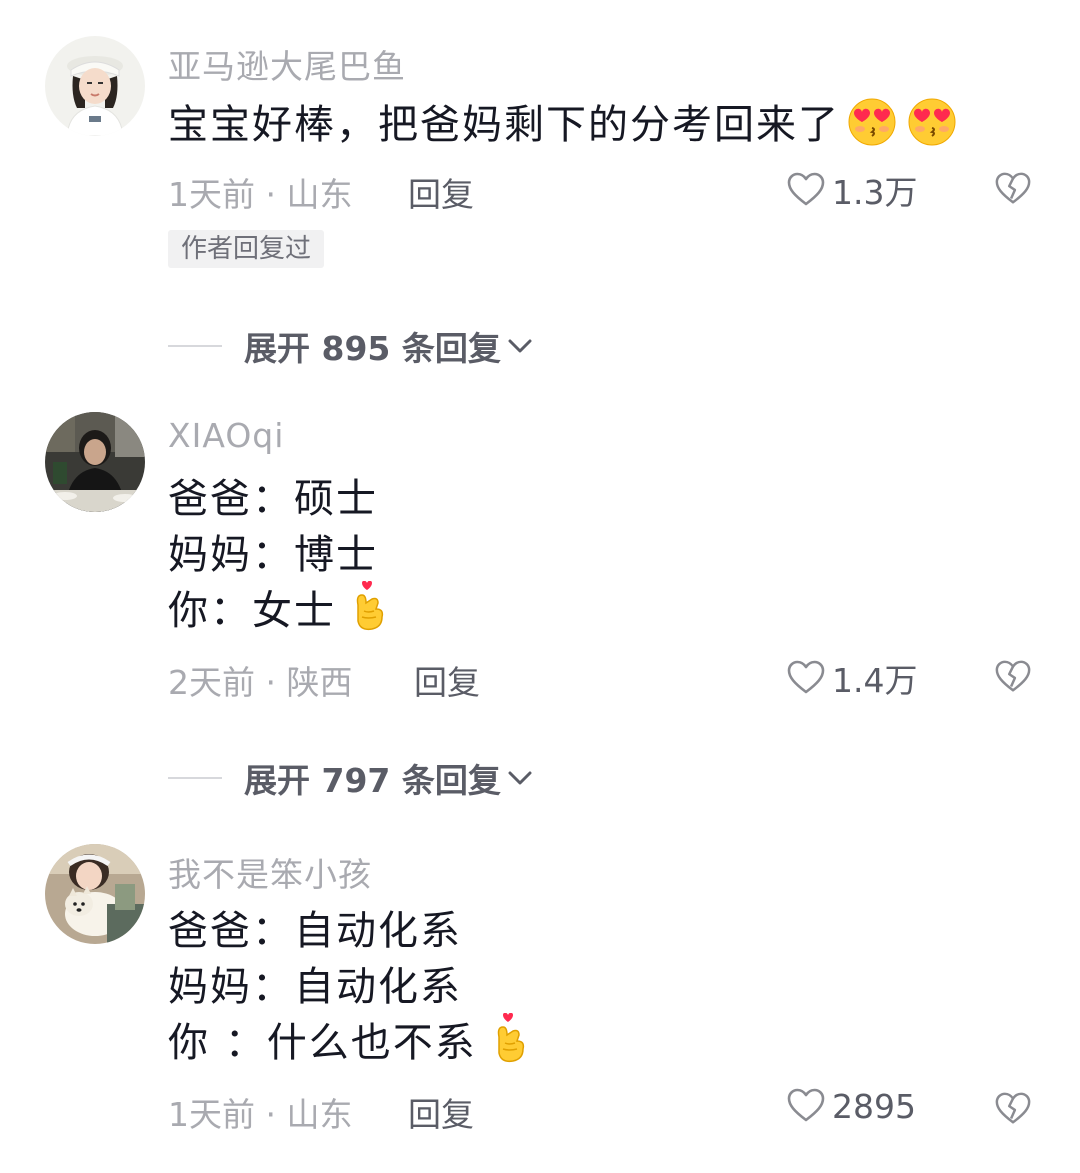 The width and height of the screenshot is (1080, 1173). I want to click on comment-text-line-1: 爸爸：自动化系, so click(315, 931).